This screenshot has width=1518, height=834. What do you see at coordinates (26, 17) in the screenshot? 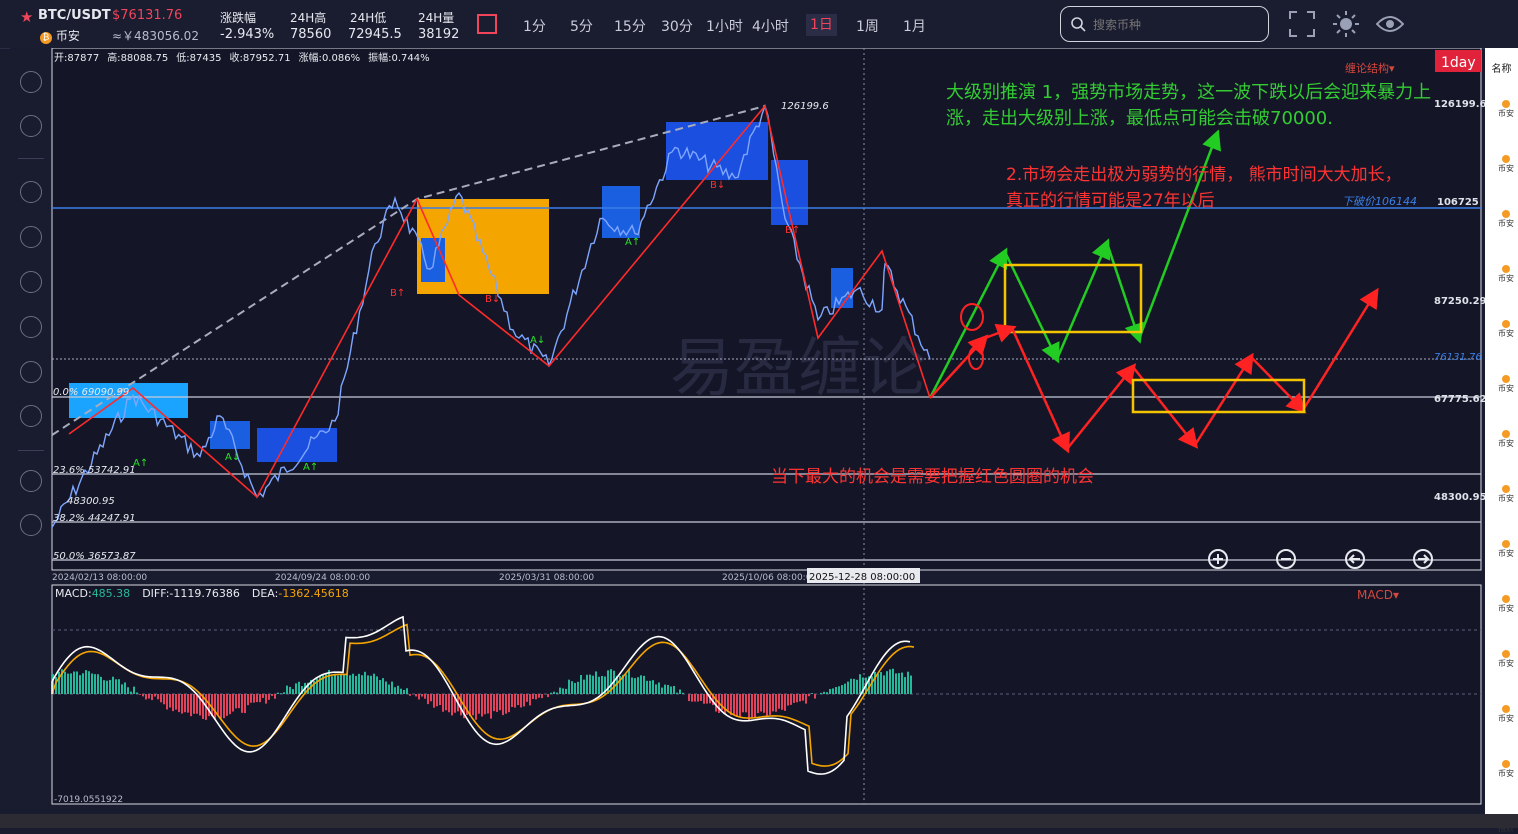
I see `favorite-star-icon: ★` at bounding box center [26, 17].